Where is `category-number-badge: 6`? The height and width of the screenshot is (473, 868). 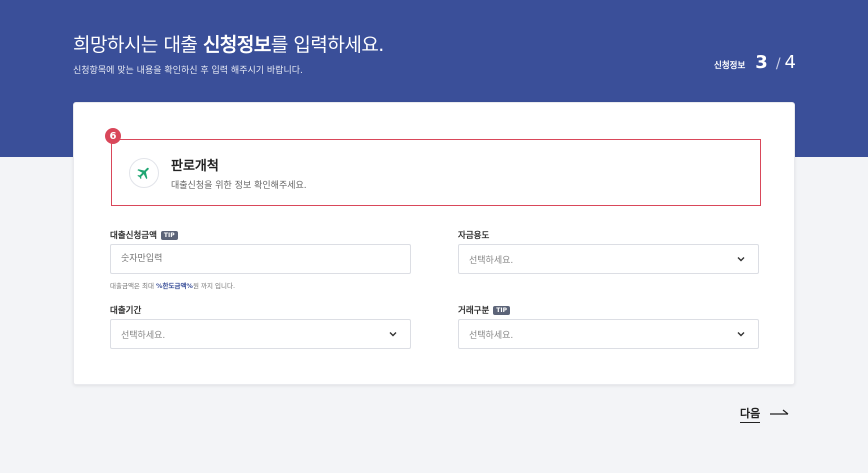 category-number-badge: 6 is located at coordinates (113, 136).